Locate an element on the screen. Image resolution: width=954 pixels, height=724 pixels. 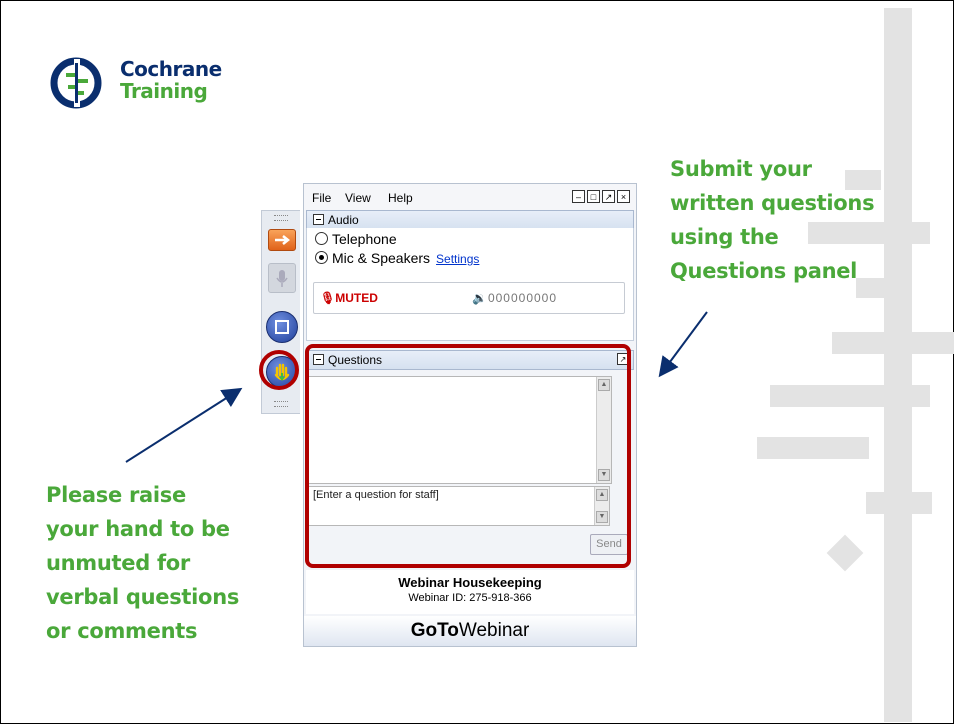
restore-button: □ is located at coordinates (593, 196).